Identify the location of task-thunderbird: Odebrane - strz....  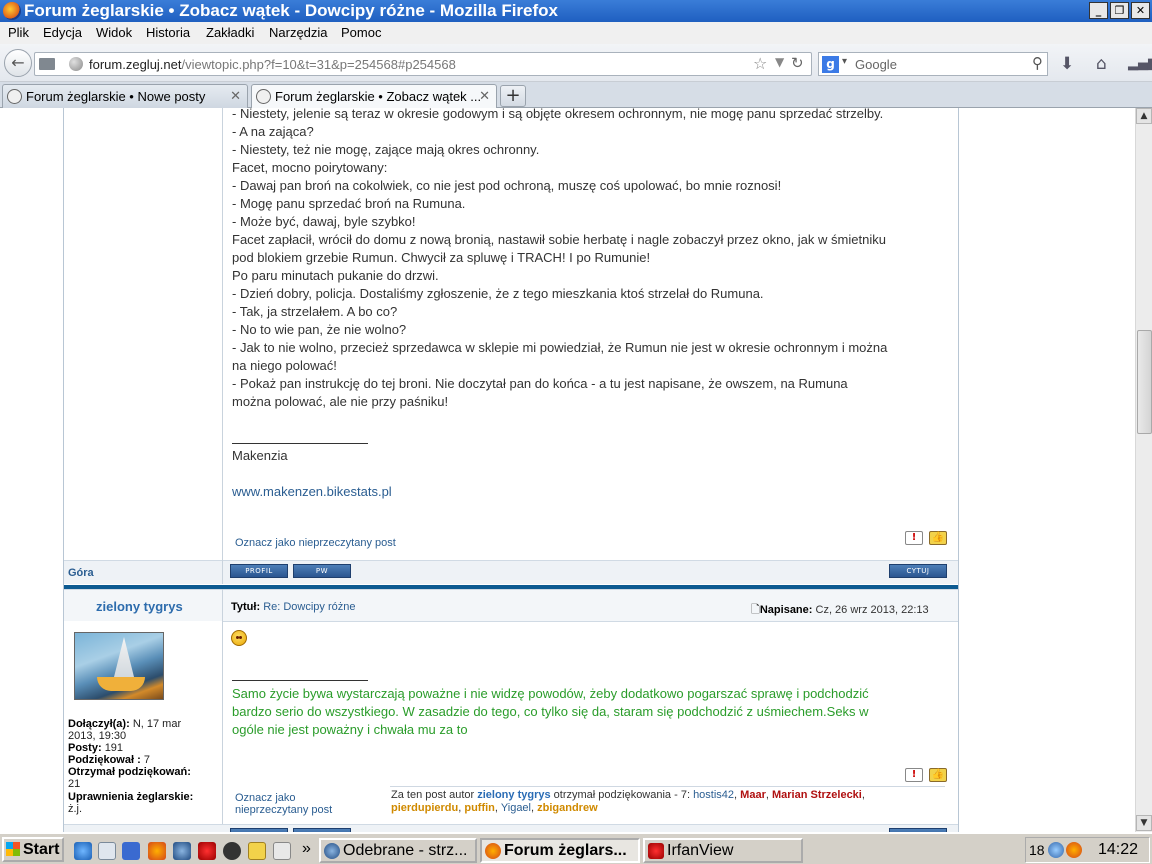
(398, 850).